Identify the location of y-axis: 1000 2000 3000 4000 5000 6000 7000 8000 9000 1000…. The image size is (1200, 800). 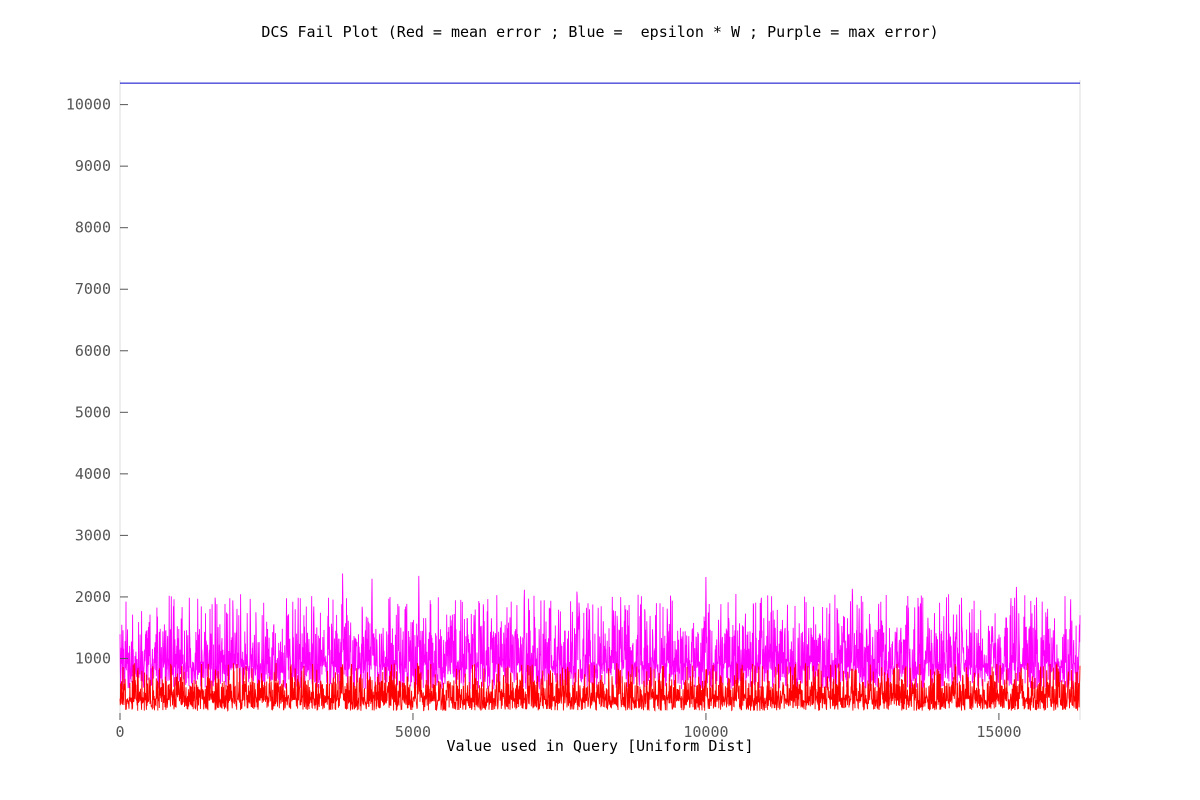
(97, 381).